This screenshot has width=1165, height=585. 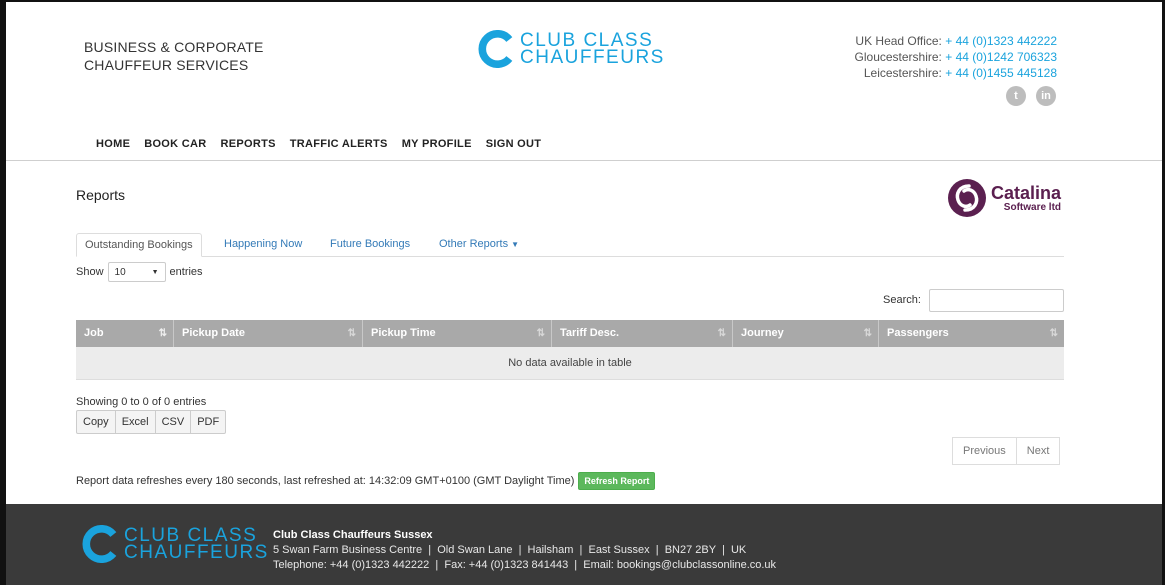 What do you see at coordinates (1026, 192) in the screenshot?
I see `catalina-name: Catalina` at bounding box center [1026, 192].